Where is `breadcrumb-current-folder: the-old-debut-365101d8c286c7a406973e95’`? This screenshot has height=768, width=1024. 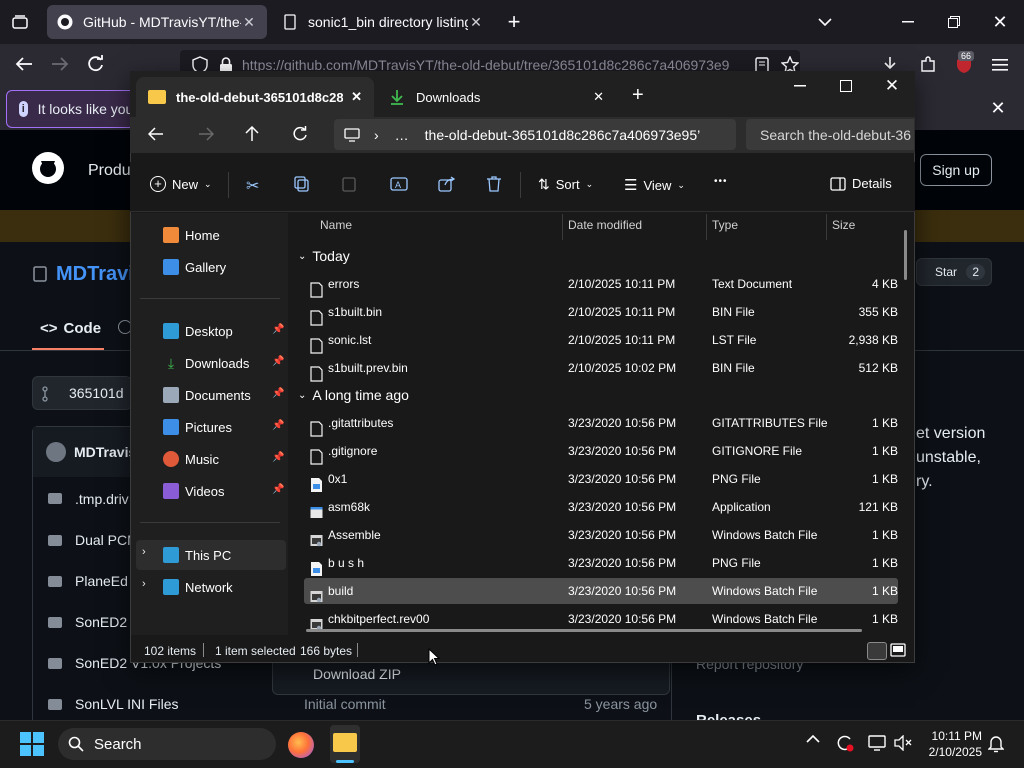 breadcrumb-current-folder: the-old-debut-365101d8c286c7a406973e95’ is located at coordinates (563, 135).